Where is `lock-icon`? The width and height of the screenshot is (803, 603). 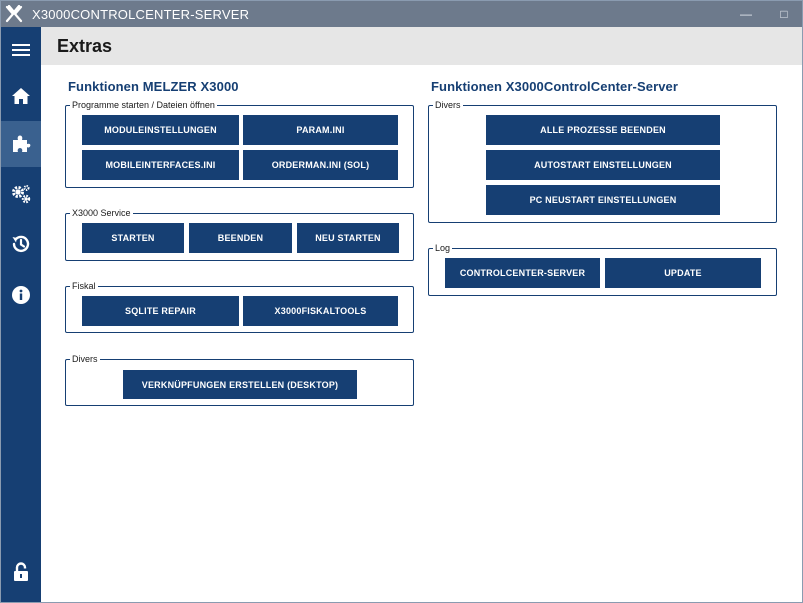
lock-icon is located at coordinates (21, 571).